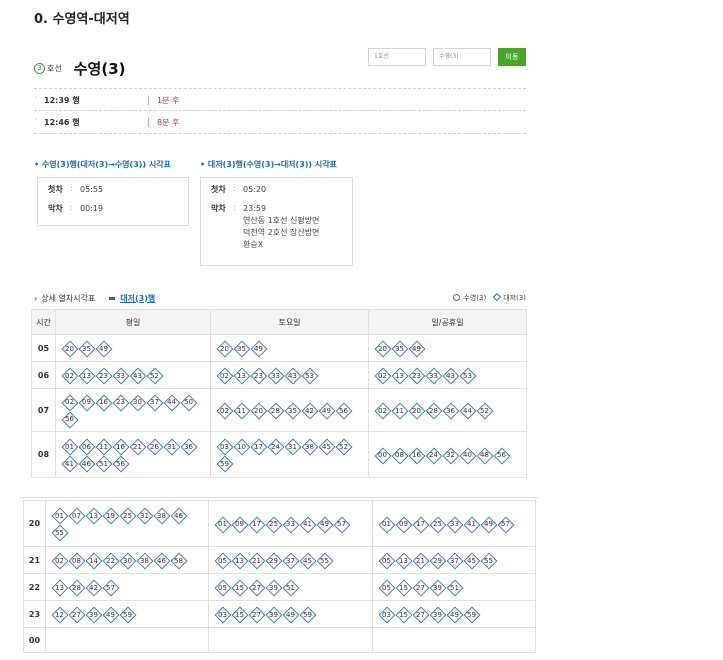 This screenshot has height=660, width=723. I want to click on minute-label: 05, so click(222, 587).